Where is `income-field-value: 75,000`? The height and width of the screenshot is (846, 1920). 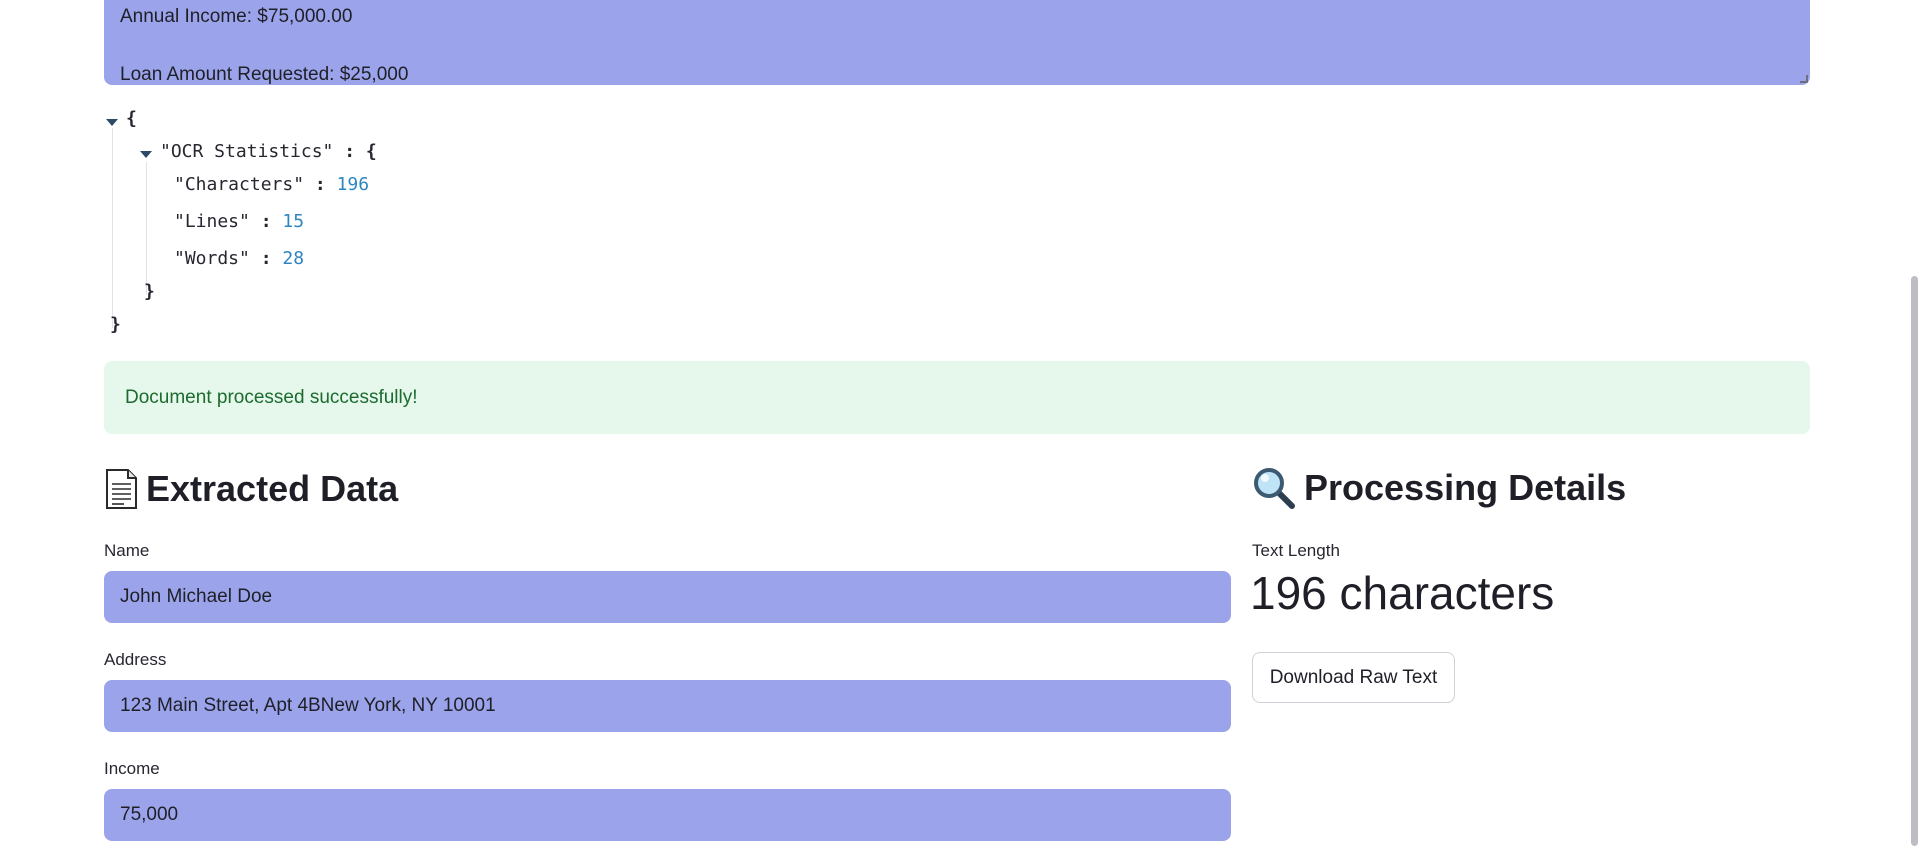
income-field-value: 75,000 is located at coordinates (149, 814).